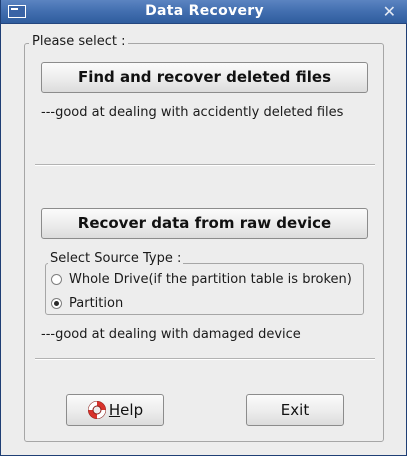 The image size is (407, 456). I want to click on find-recover-deleted-files-button: Find and recover deleted files, so click(204, 77).